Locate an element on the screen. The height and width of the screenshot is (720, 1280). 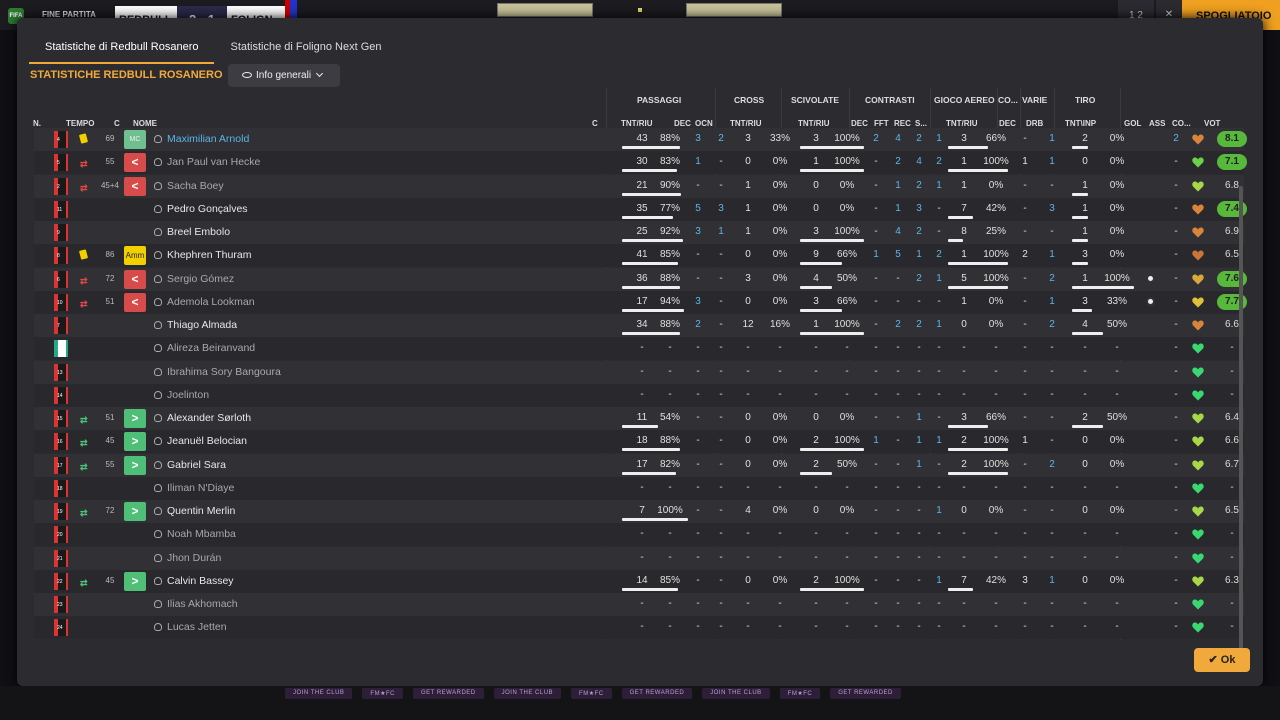
col-header-tempo: TEMPO is located at coordinates (80, 123).